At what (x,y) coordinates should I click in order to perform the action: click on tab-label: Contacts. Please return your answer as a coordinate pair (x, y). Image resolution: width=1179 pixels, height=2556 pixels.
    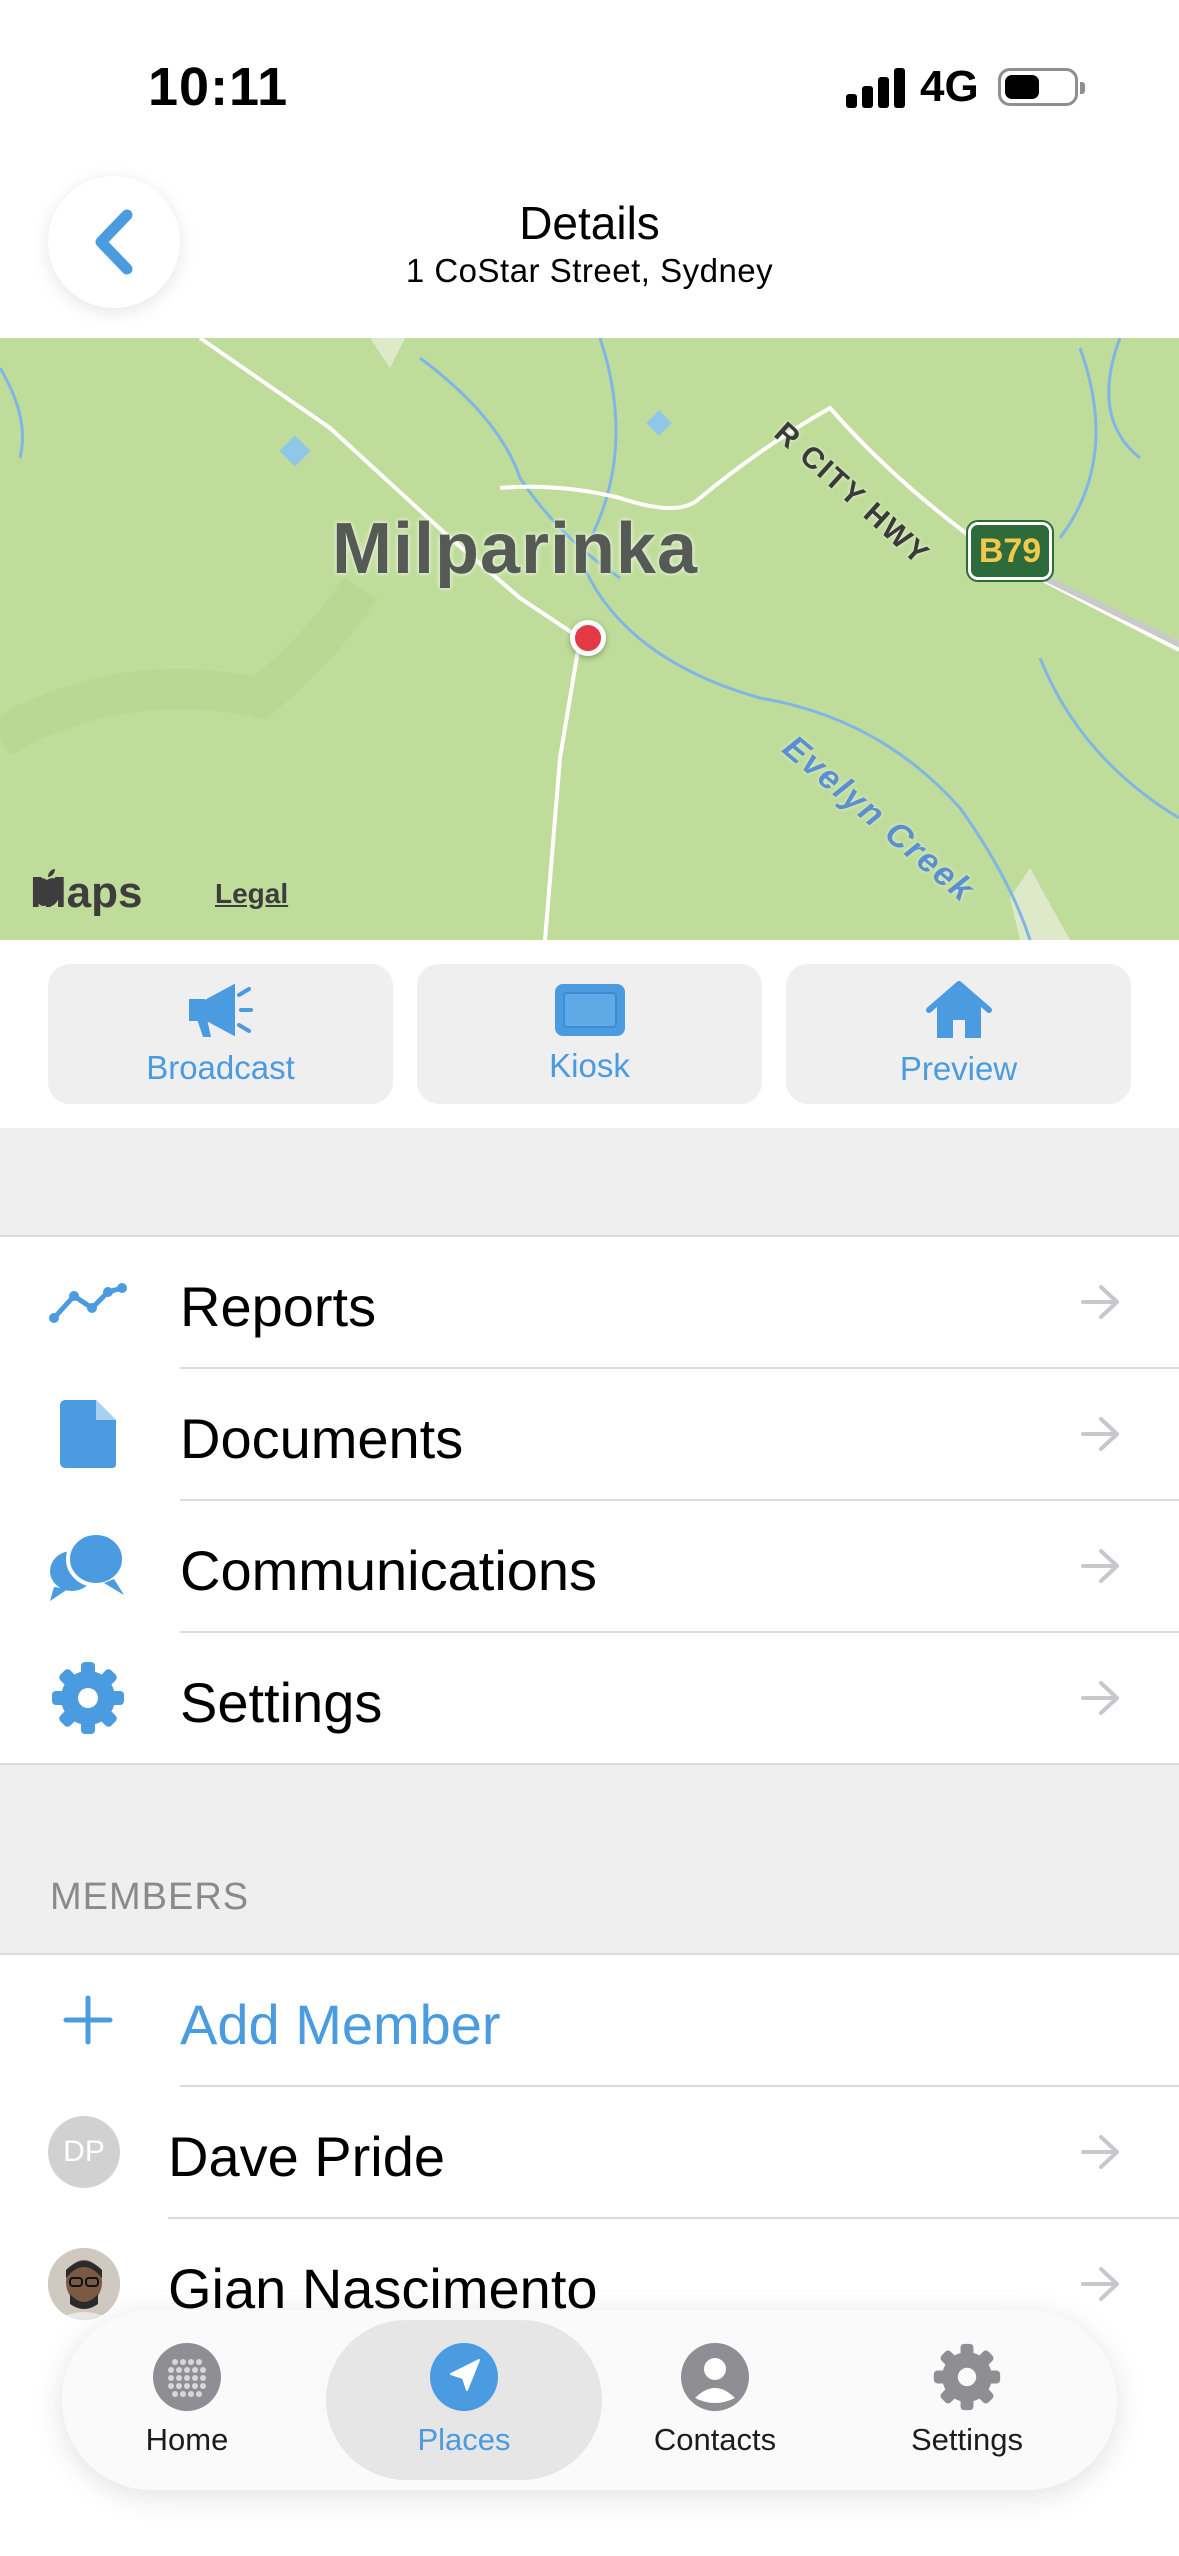
    Looking at the image, I should click on (715, 2439).